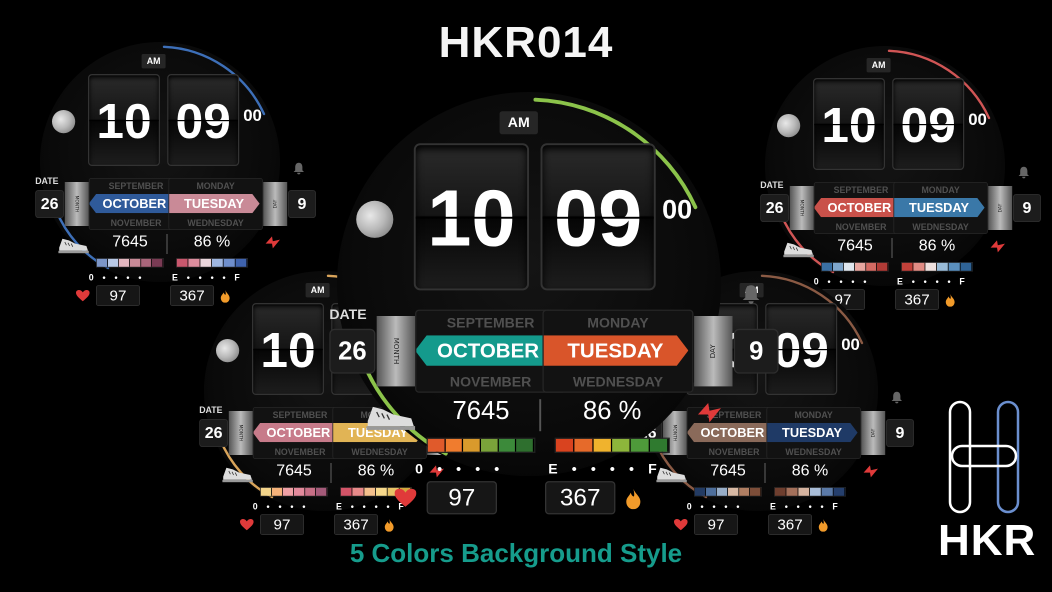  I want to click on bell-icon, so click(751, 294).